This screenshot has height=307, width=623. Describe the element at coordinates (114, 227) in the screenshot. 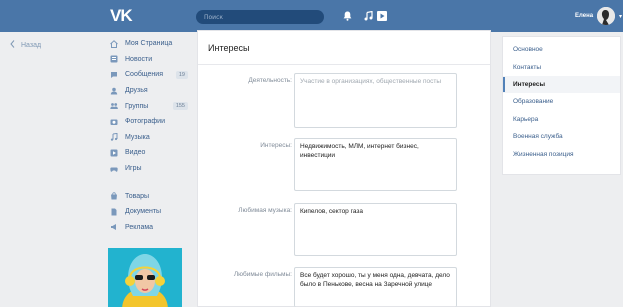

I see `ads-icon` at that location.